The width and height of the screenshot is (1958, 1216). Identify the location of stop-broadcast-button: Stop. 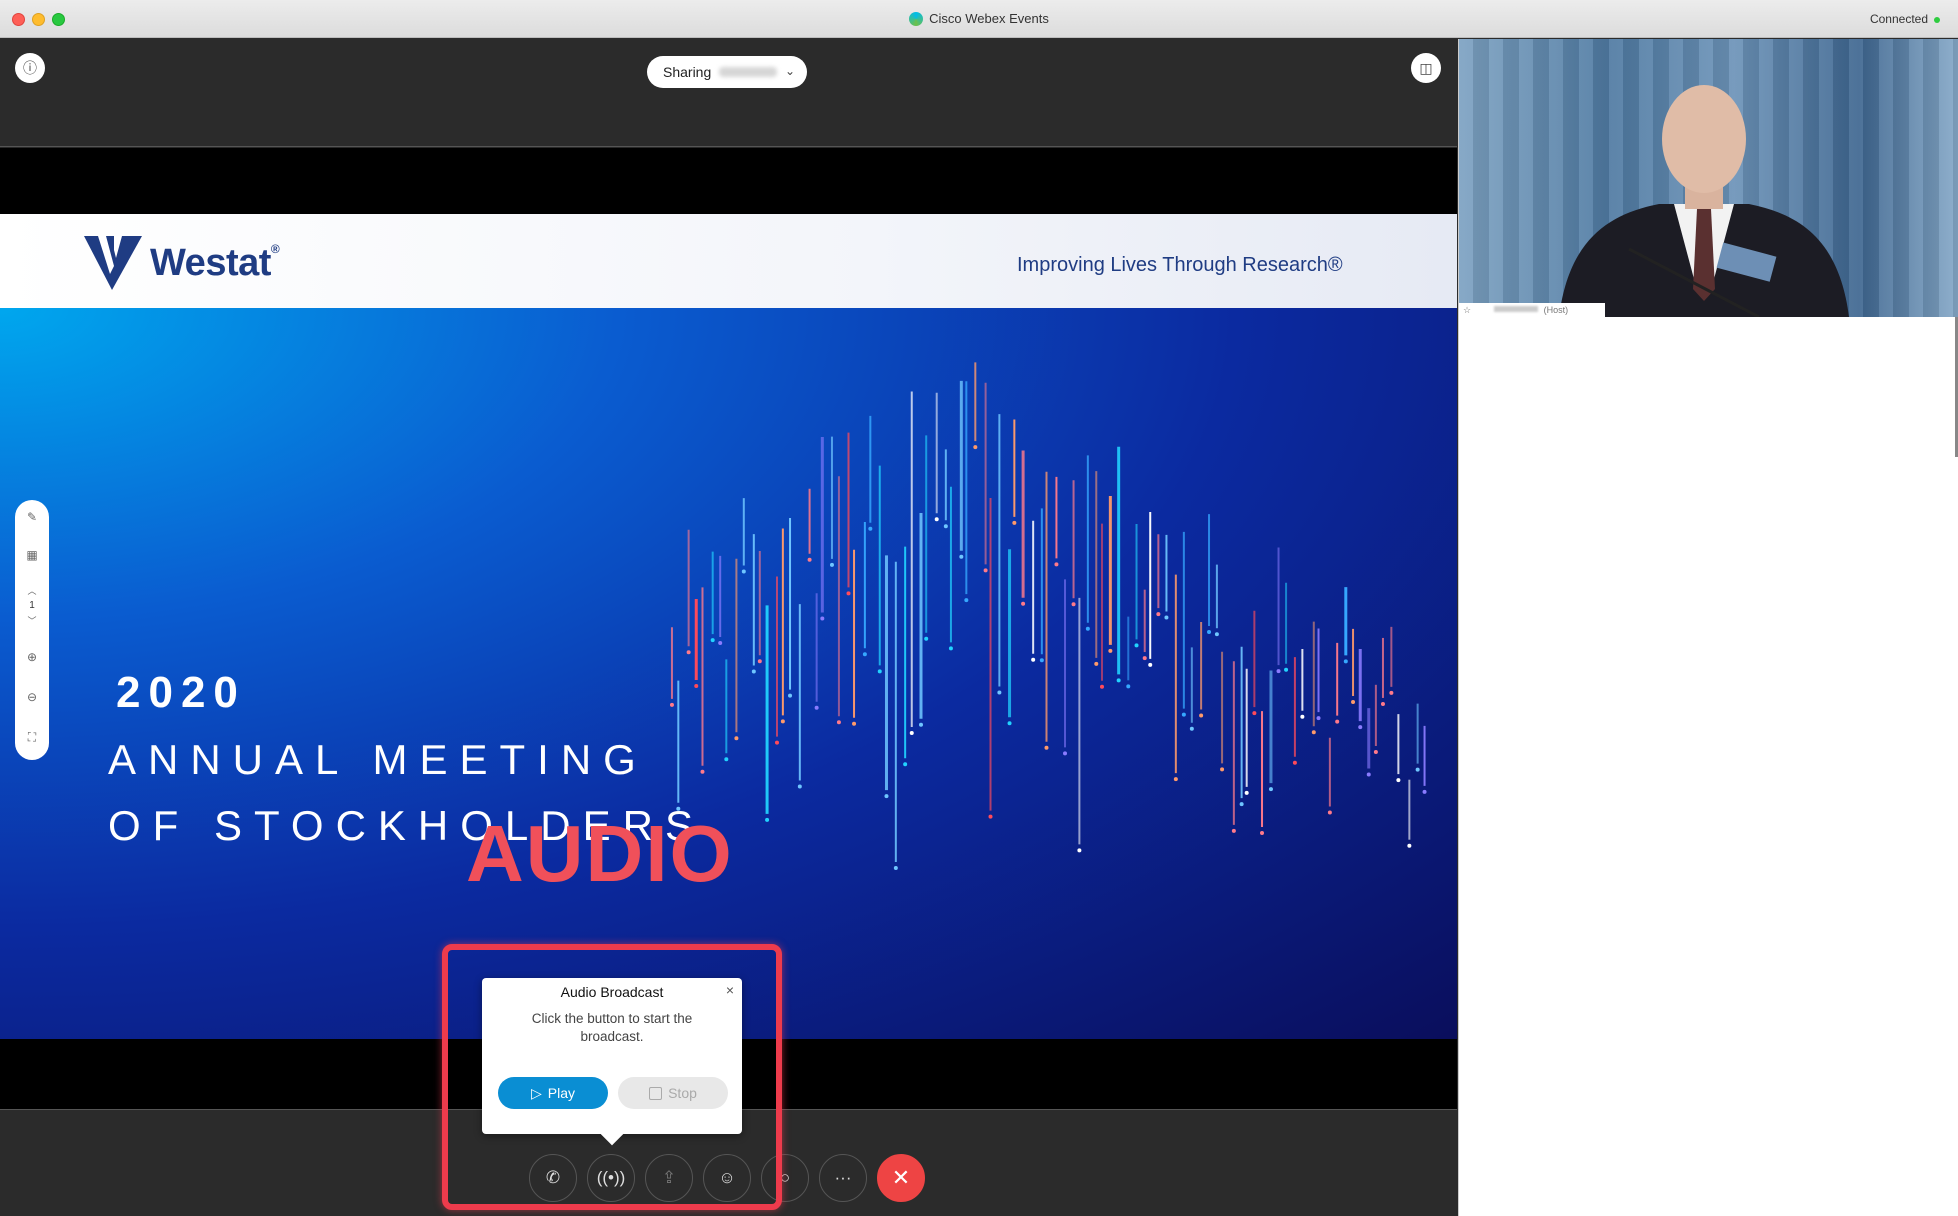
(673, 1093).